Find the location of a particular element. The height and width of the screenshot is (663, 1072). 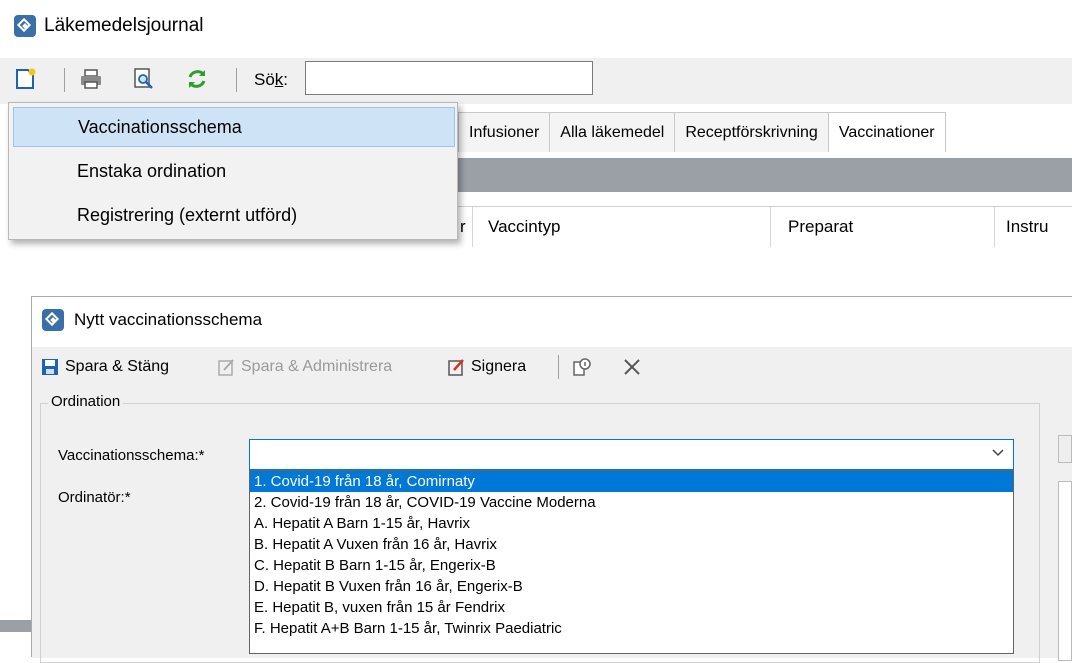

new-document-icon is located at coordinates (26, 78).